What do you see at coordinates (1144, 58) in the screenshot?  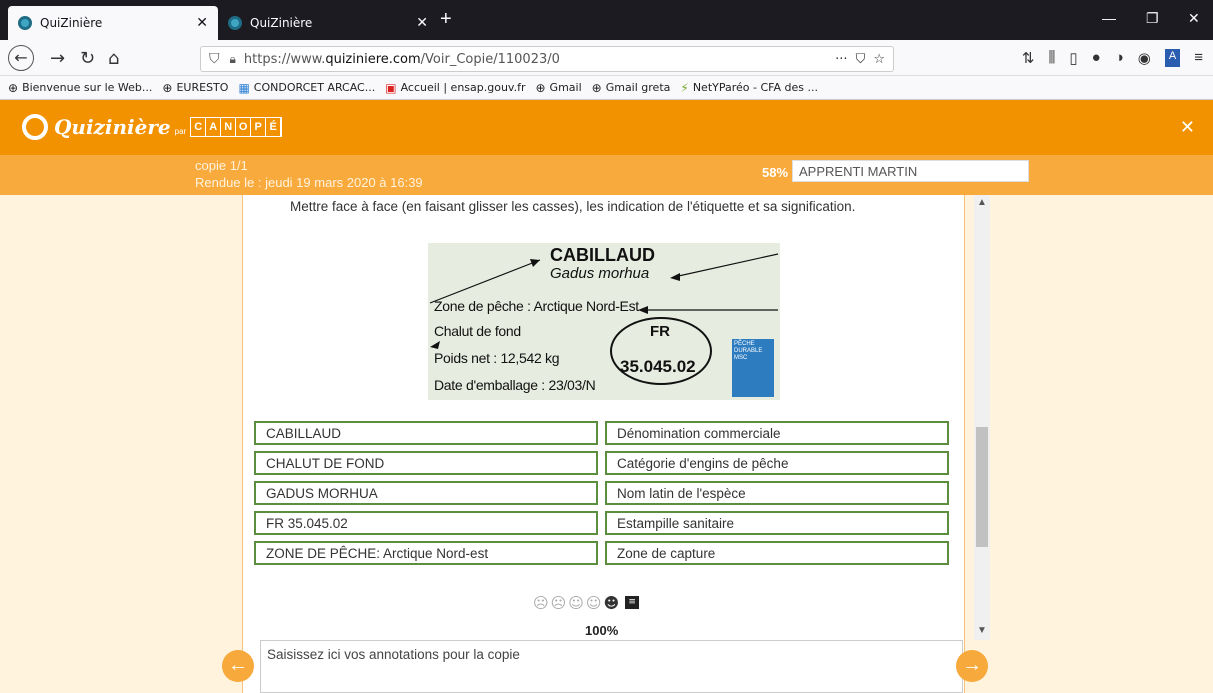 I see `account-icon: ◉` at bounding box center [1144, 58].